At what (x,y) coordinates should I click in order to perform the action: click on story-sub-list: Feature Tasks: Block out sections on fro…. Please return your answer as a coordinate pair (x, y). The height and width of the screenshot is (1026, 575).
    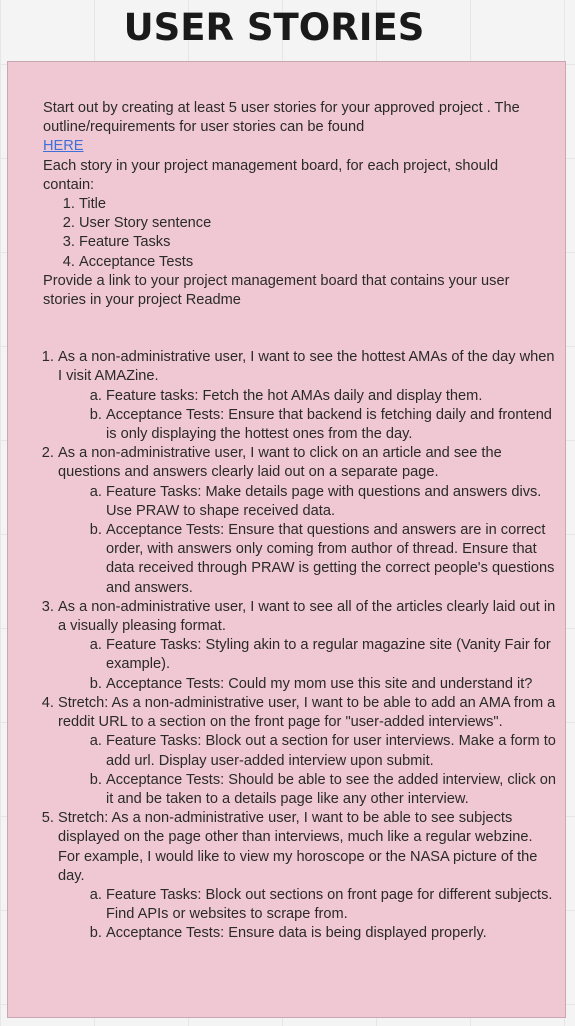
    Looking at the image, I should click on (307, 915).